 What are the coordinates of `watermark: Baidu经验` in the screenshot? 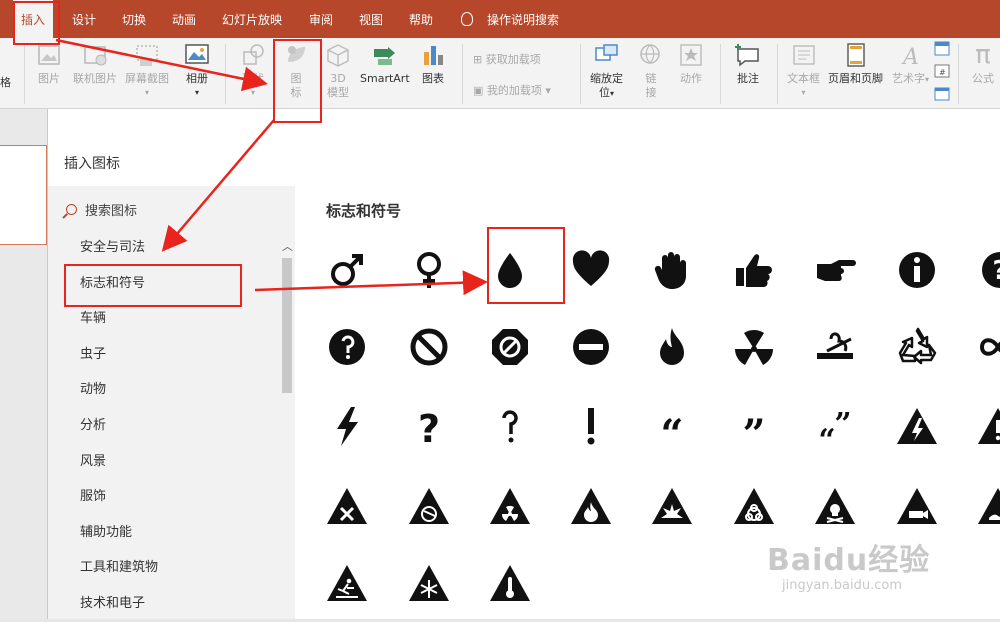 It's located at (849, 560).